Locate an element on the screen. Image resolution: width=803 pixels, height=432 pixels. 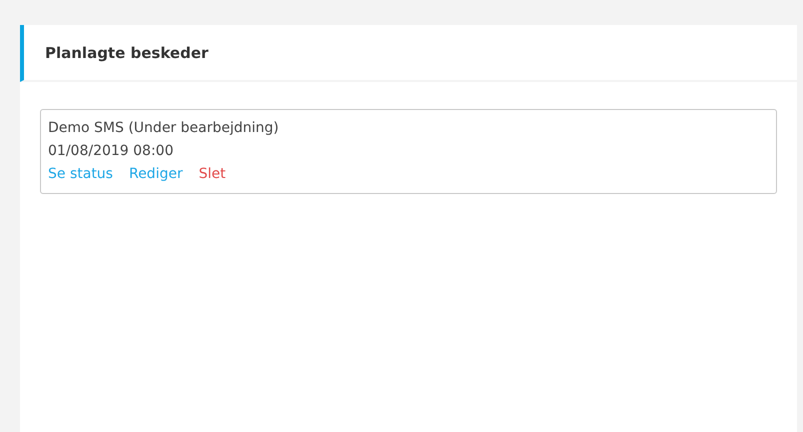
panel-title: Planlagte beskeder is located at coordinates (126, 53).